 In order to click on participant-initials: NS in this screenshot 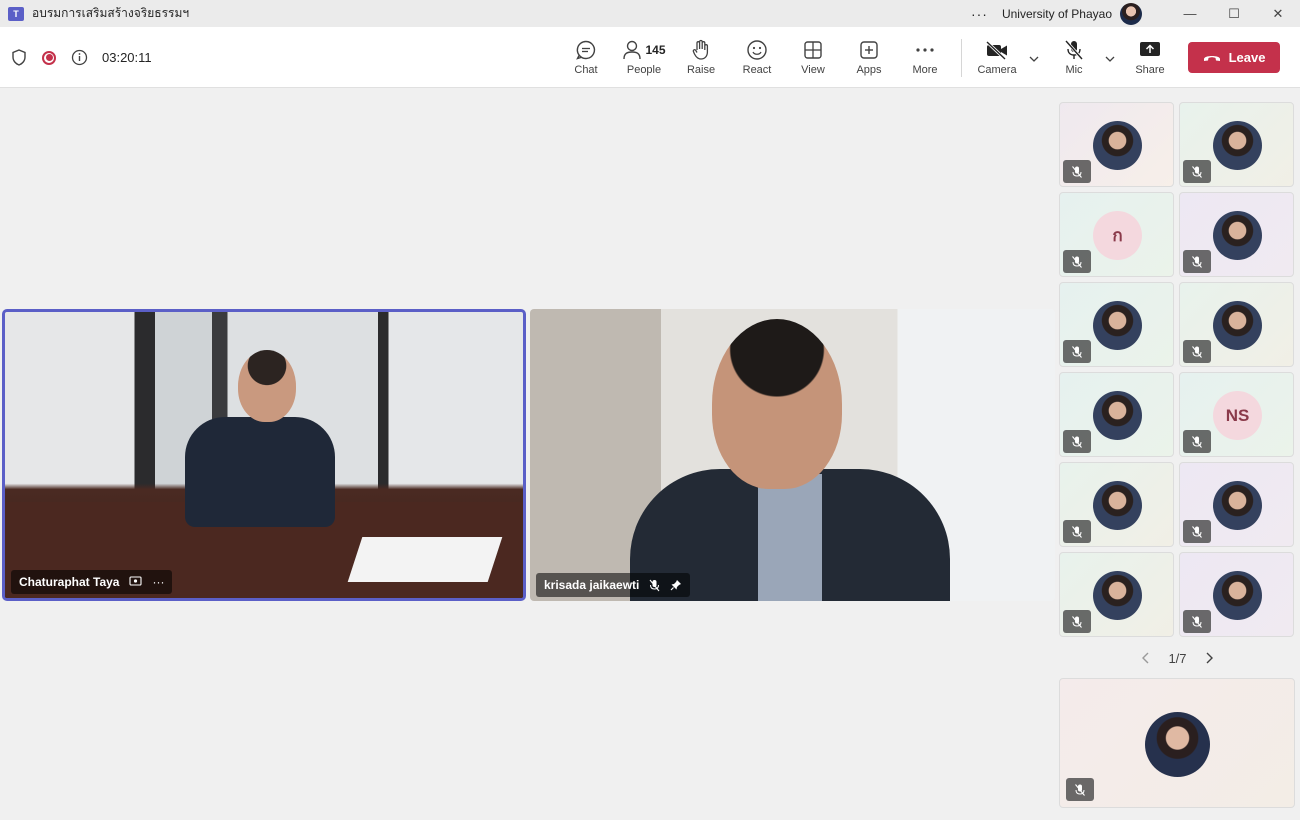, I will do `click(1237, 415)`.